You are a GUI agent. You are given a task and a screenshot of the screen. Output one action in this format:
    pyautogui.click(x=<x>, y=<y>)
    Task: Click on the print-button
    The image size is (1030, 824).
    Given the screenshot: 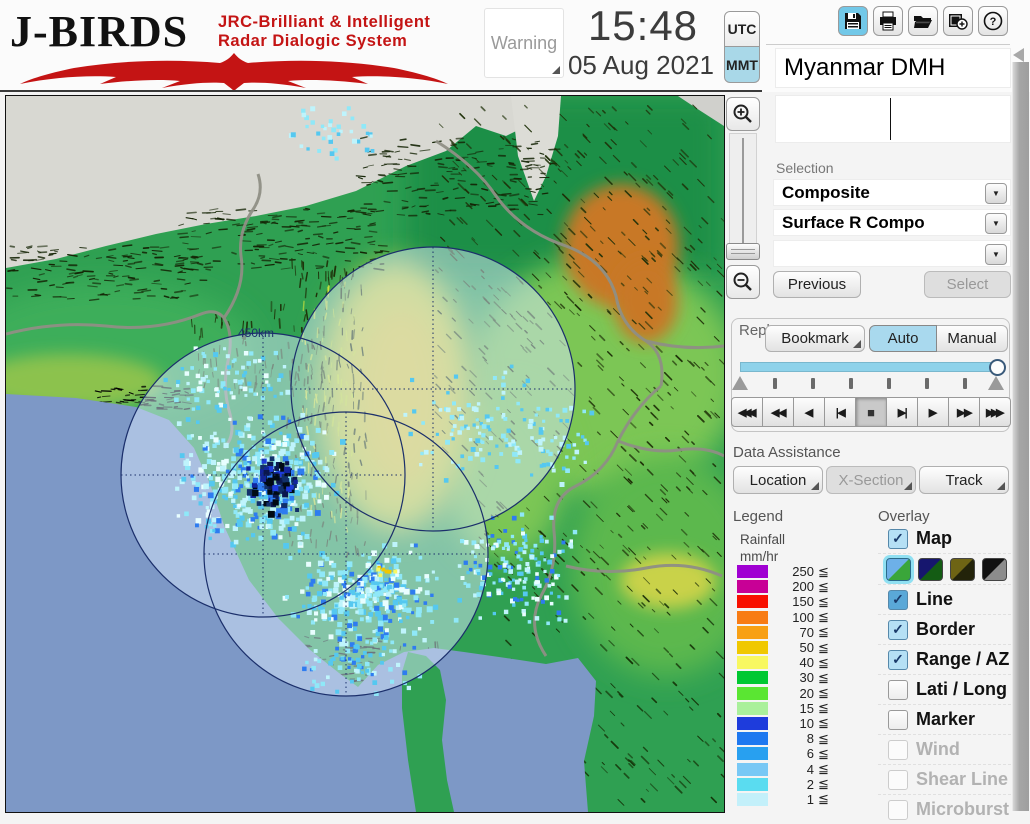 What is the action you would take?
    pyautogui.click(x=888, y=21)
    